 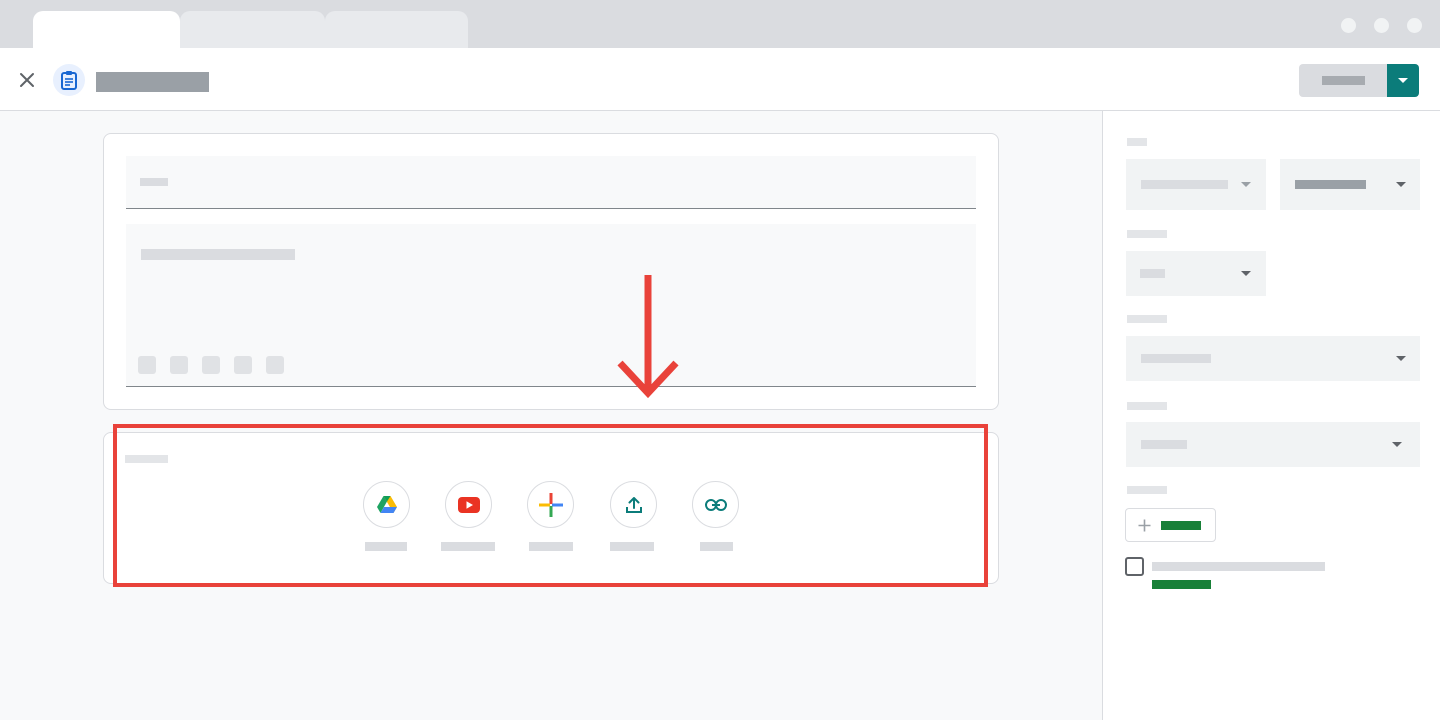 What do you see at coordinates (147, 365) in the screenshot?
I see `bold-icon` at bounding box center [147, 365].